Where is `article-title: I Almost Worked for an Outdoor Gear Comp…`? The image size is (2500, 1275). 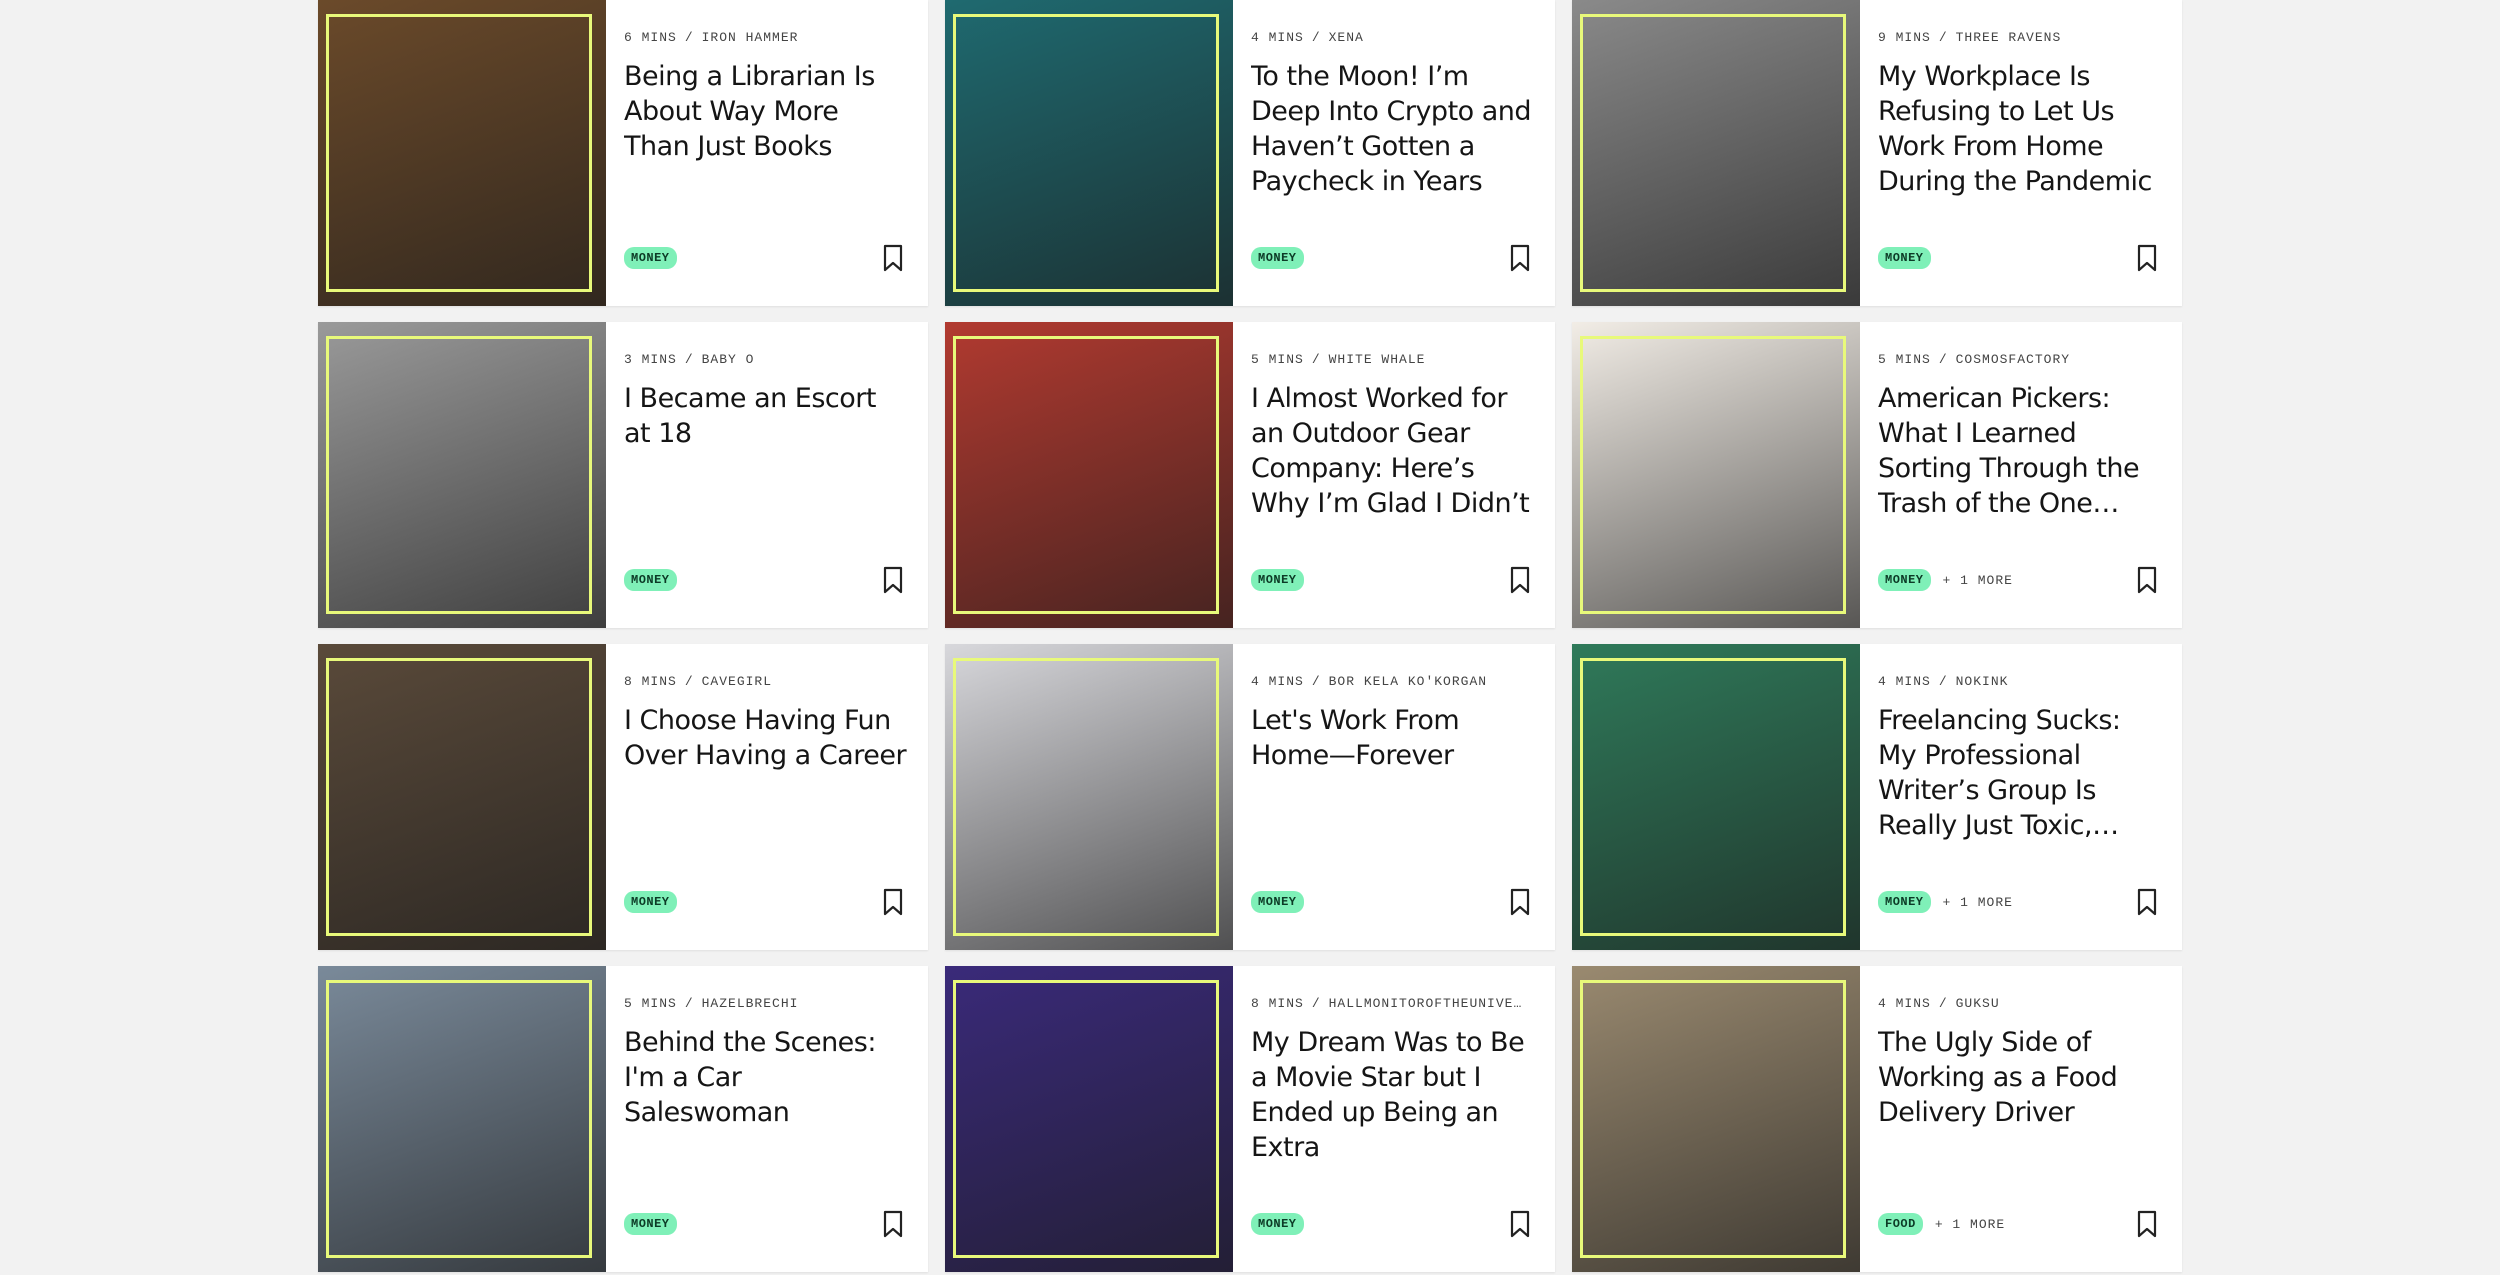
article-title: I Almost Worked for an Outdoor Gear Comp… is located at coordinates (1394, 451).